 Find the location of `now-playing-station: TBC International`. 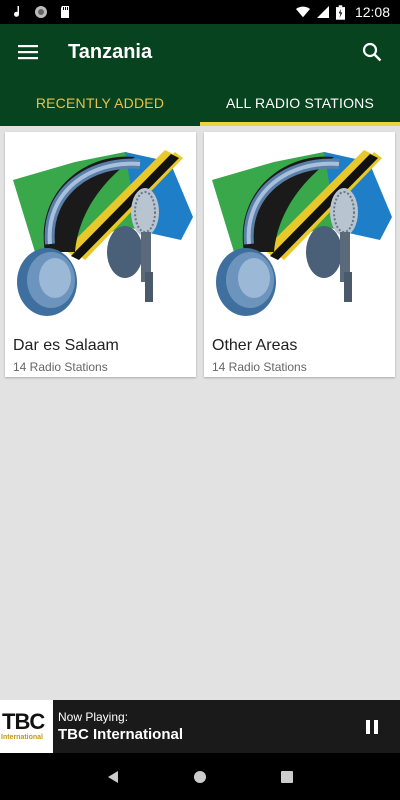

now-playing-station: TBC International is located at coordinates (121, 734).